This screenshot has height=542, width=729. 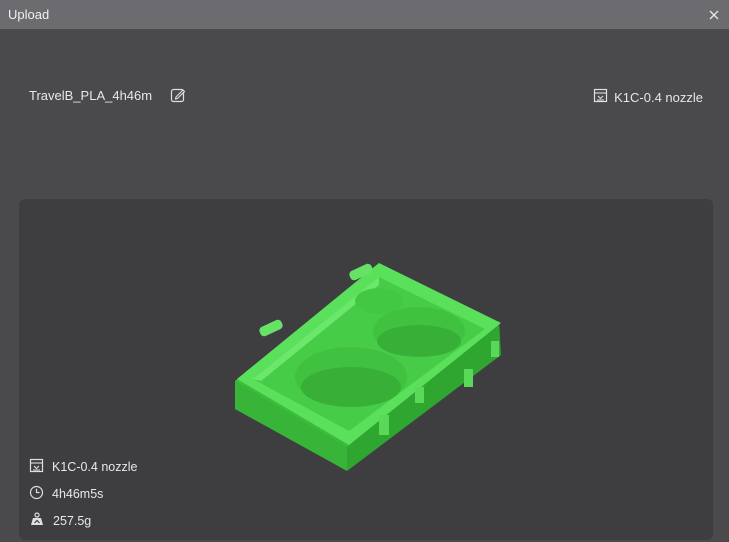 What do you see at coordinates (178, 95) in the screenshot?
I see `edit-icon` at bounding box center [178, 95].